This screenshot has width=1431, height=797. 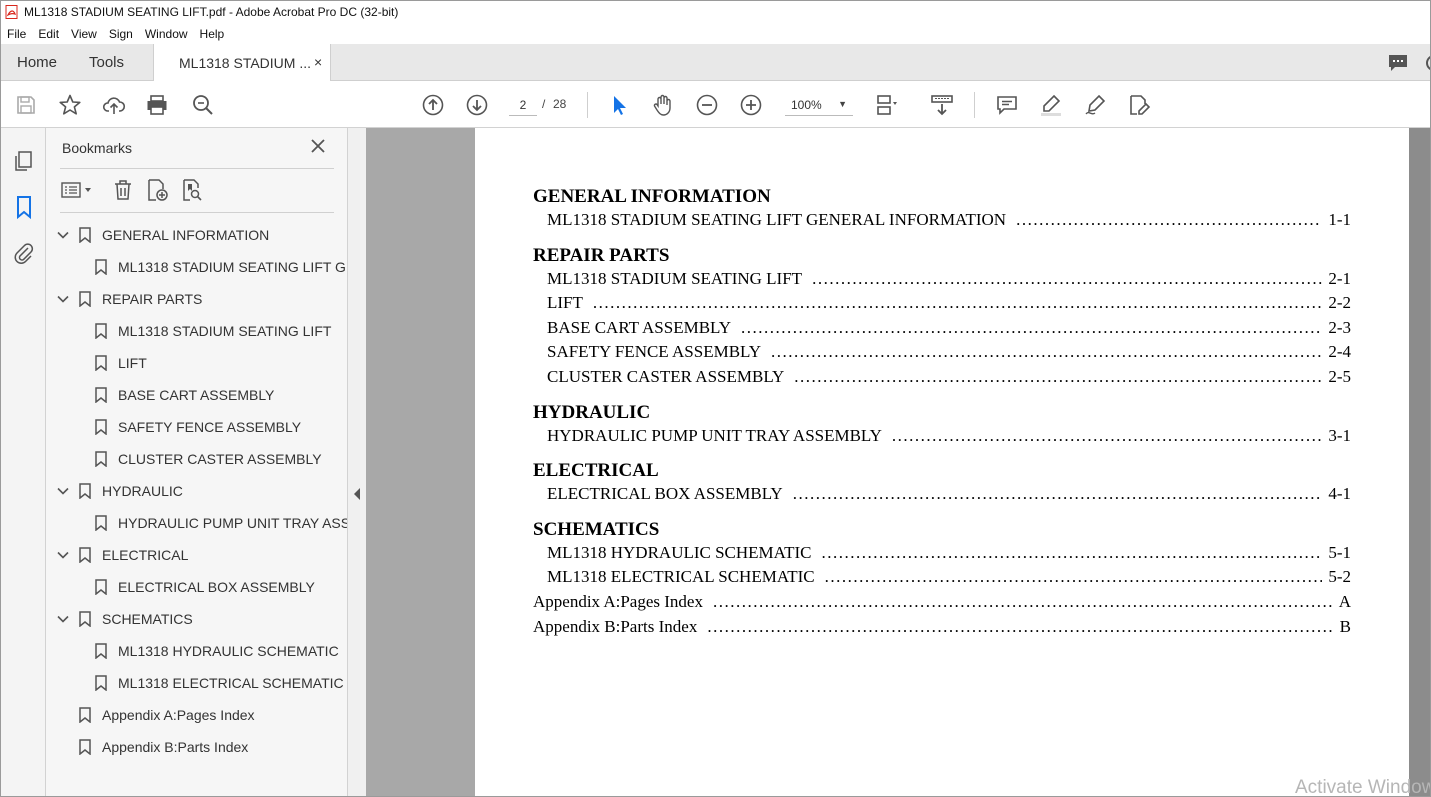 What do you see at coordinates (212, 34) in the screenshot?
I see `menu-help: Help` at bounding box center [212, 34].